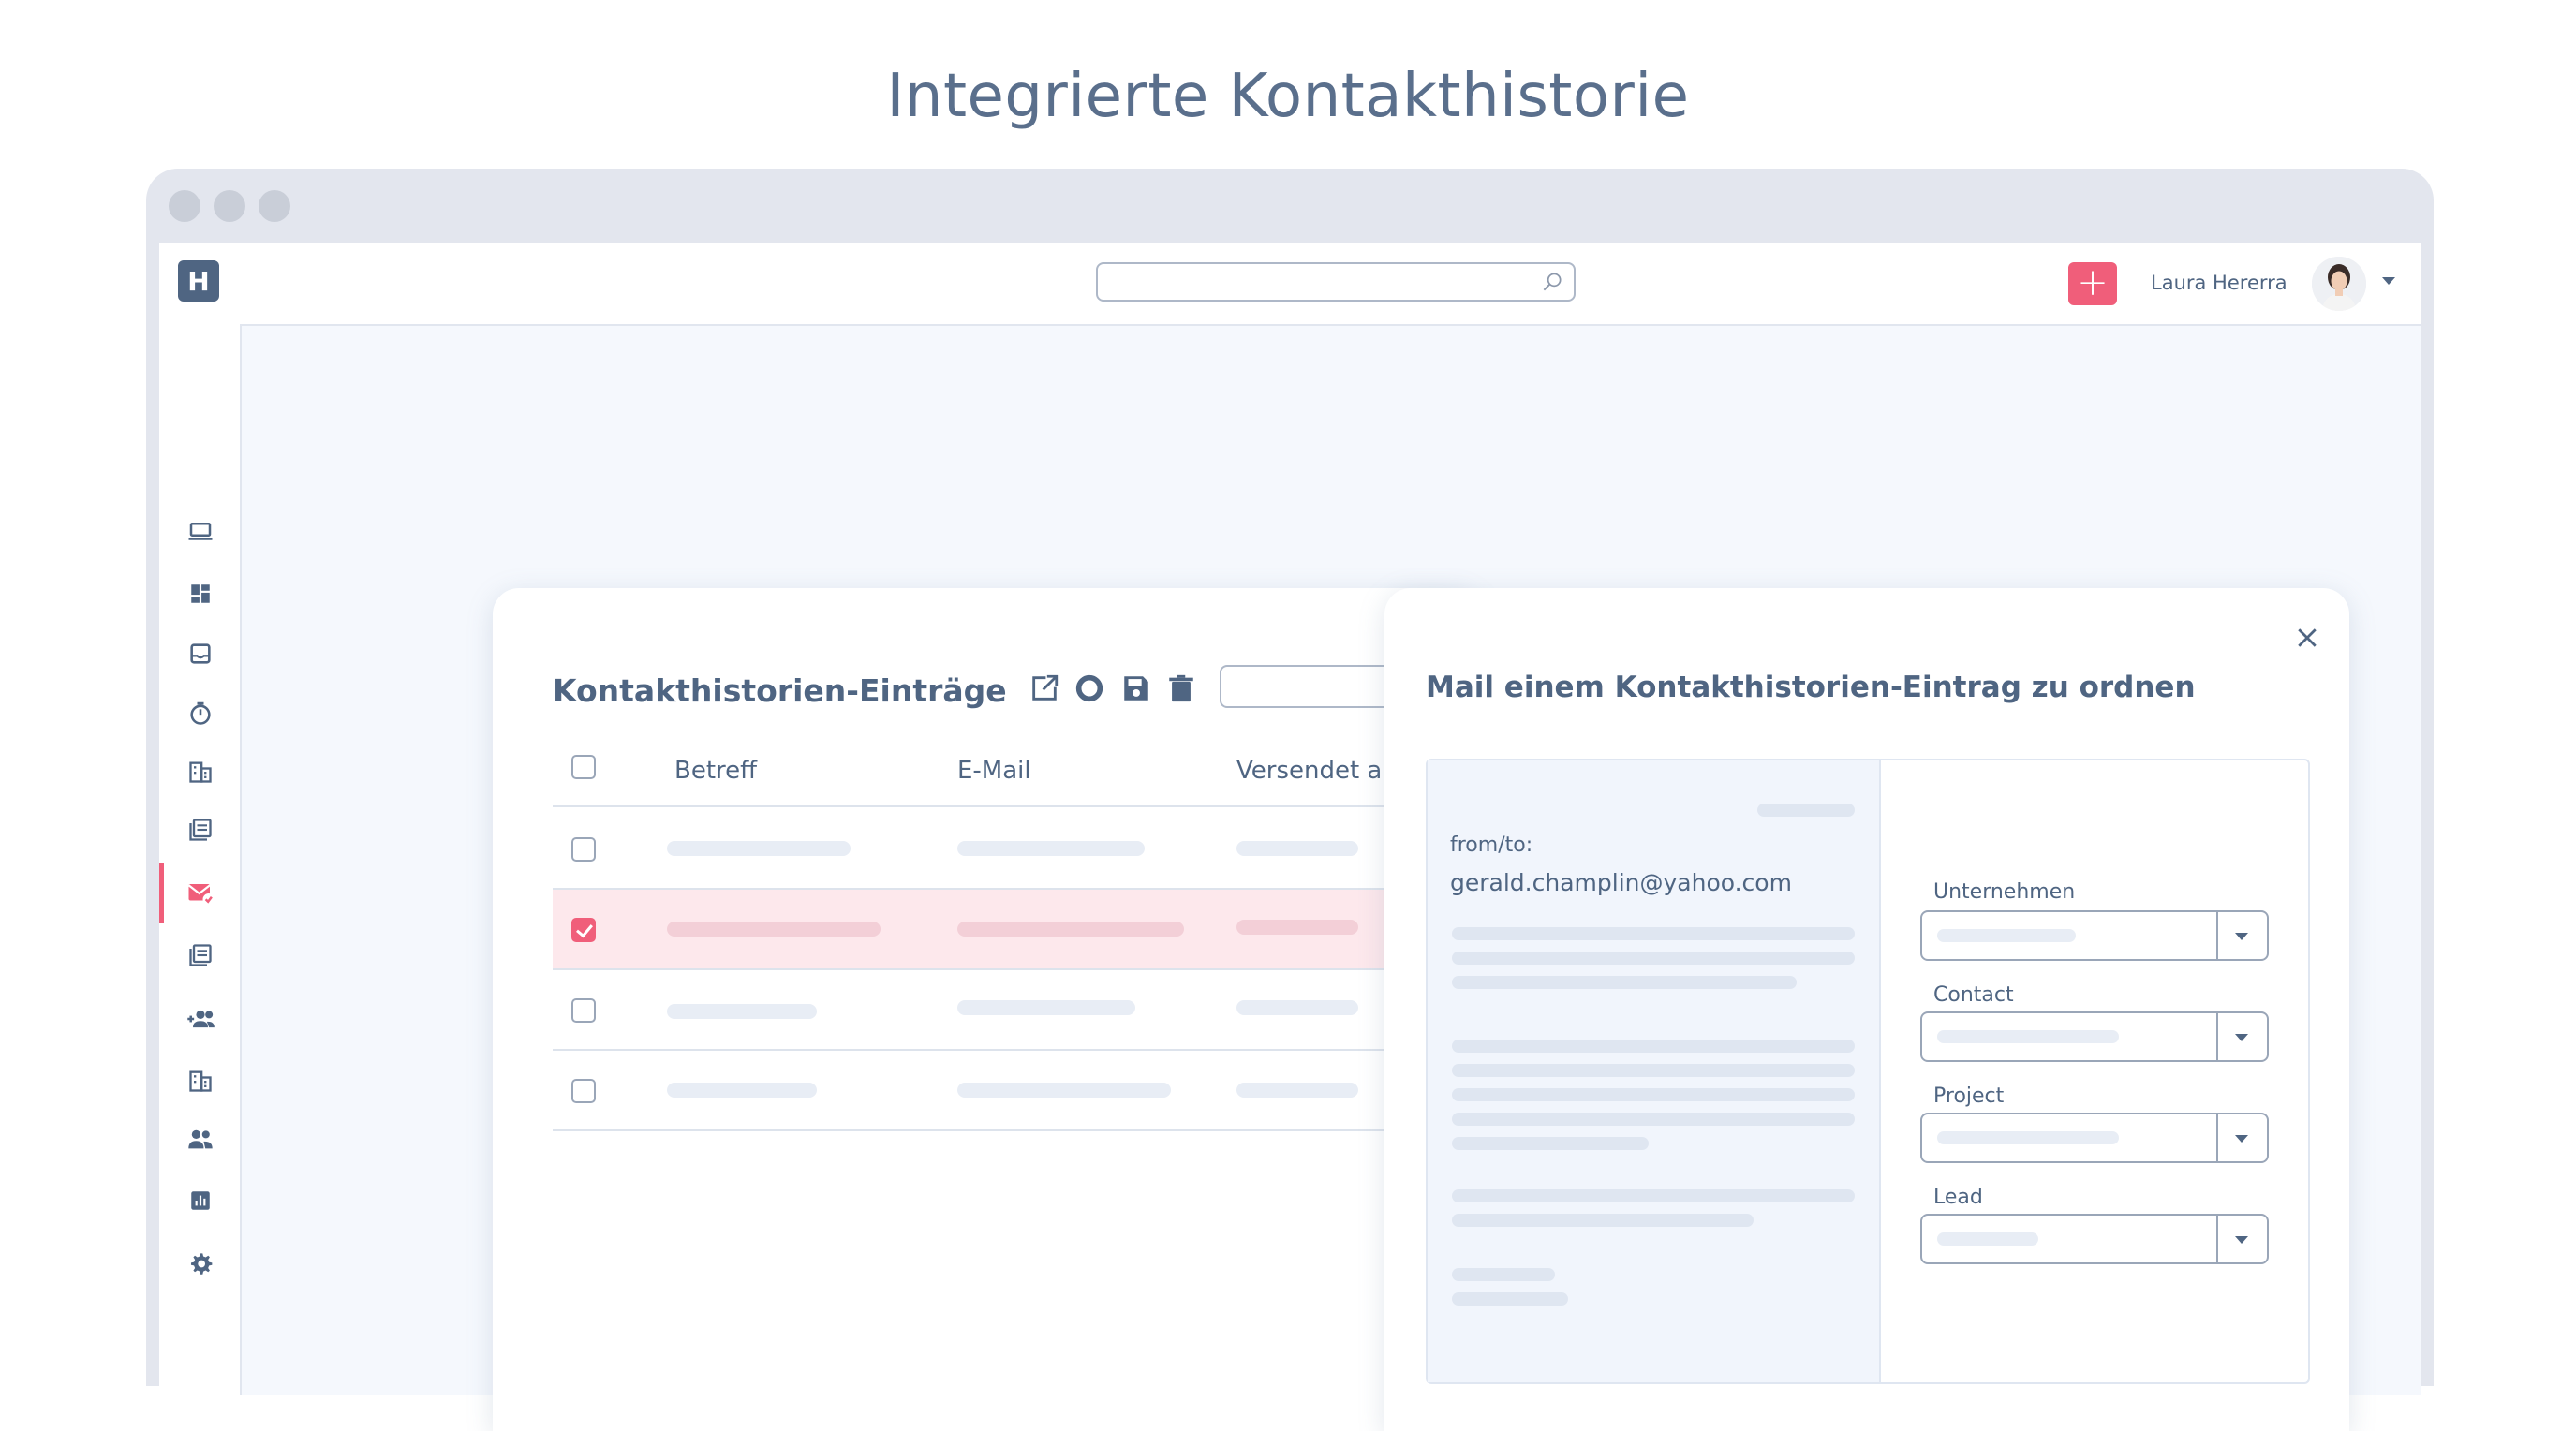  What do you see at coordinates (780, 690) in the screenshot?
I see `list-panel-title: Kontakthistorien-Einträge` at bounding box center [780, 690].